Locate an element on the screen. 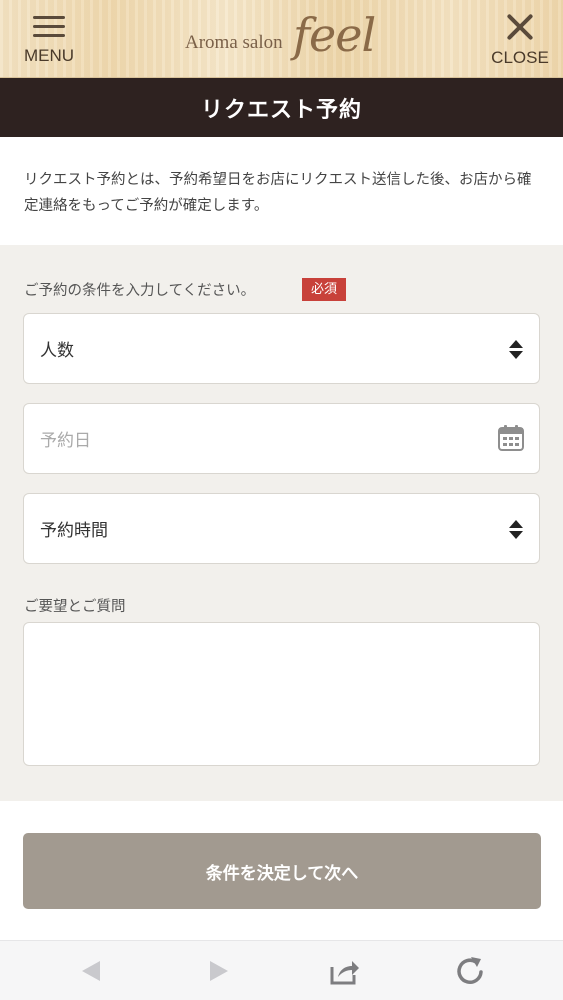 The height and width of the screenshot is (1000, 563). close-icon is located at coordinates (520, 27).